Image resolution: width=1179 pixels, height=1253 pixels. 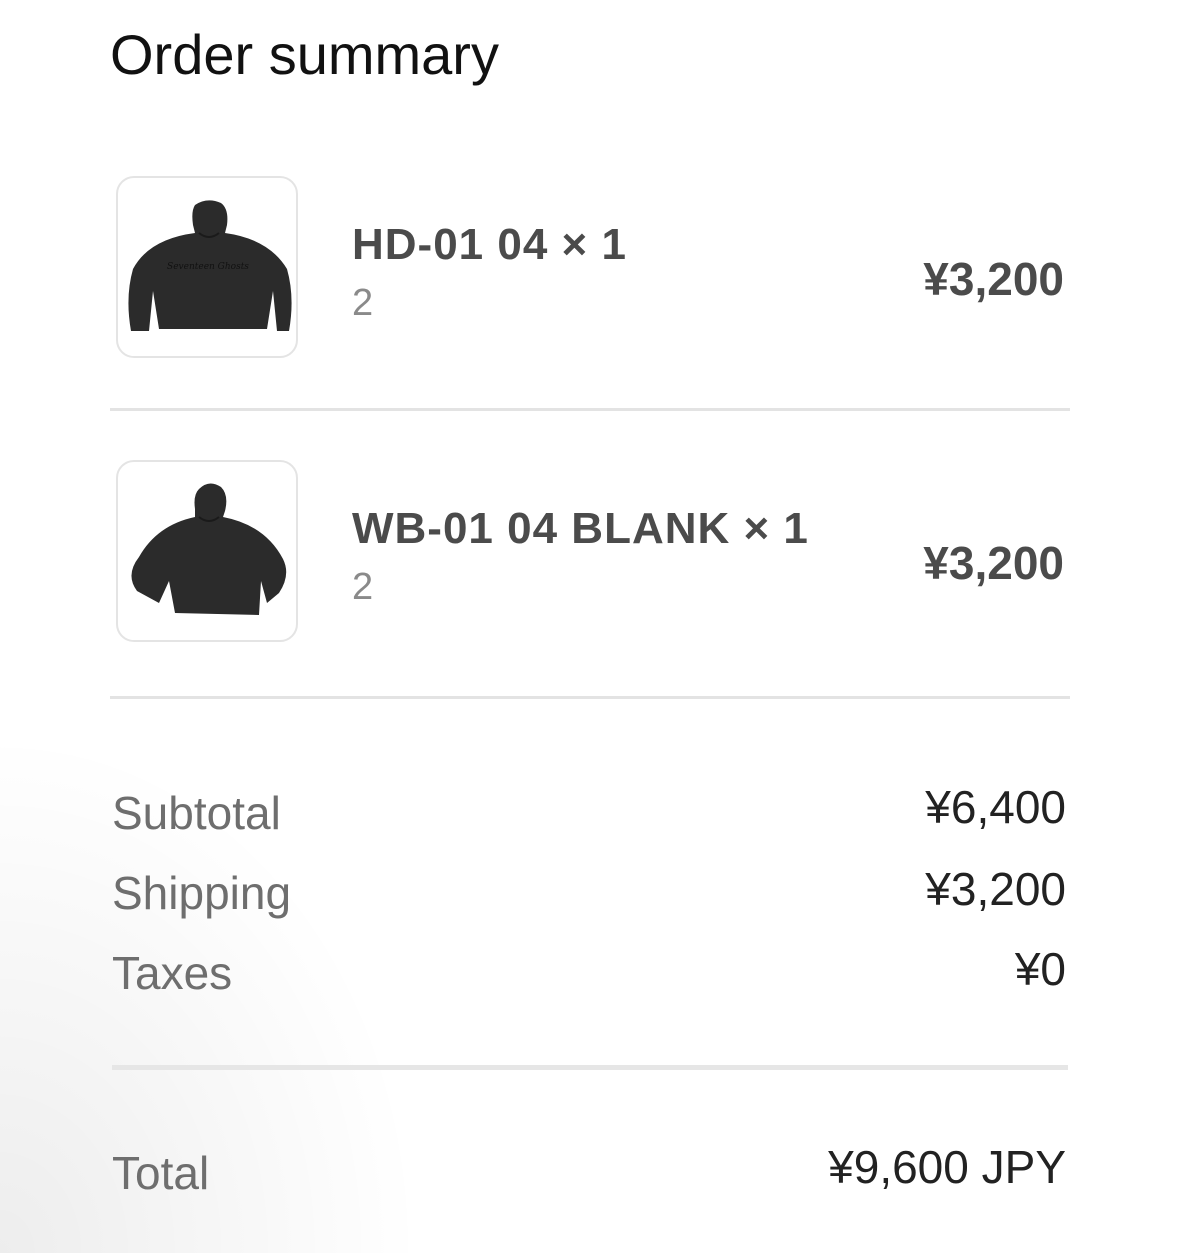 I want to click on order-summary-title: Order summary, so click(x=304, y=54).